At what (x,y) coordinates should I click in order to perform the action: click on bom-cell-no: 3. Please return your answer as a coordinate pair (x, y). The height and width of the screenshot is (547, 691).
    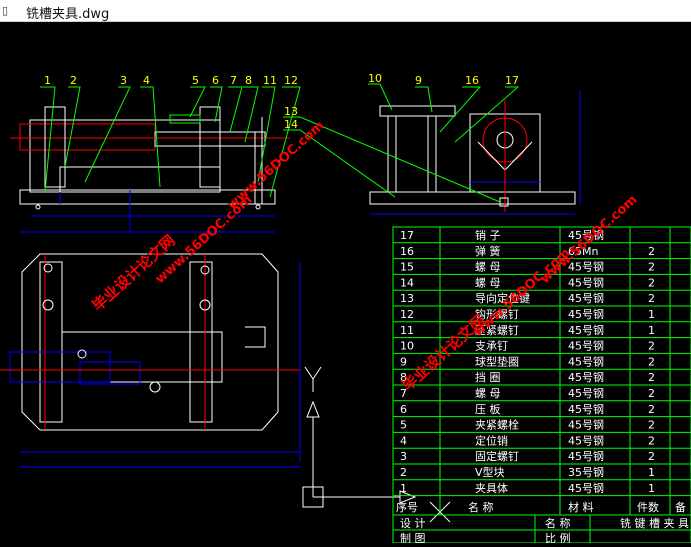
    Looking at the image, I should click on (403, 456).